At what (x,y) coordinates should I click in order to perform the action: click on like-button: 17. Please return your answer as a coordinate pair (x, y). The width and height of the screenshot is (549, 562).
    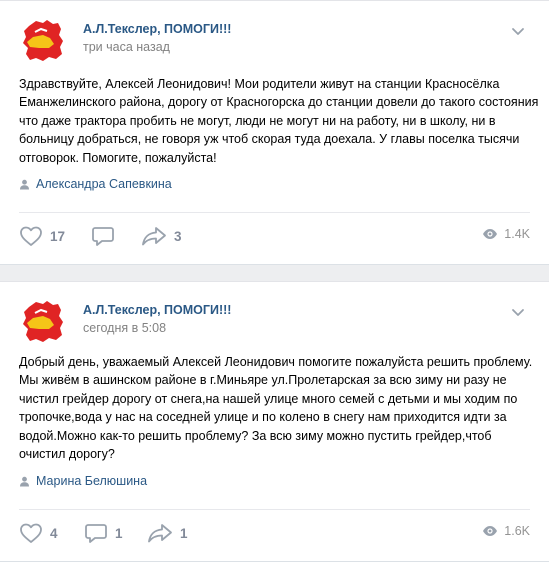
    Looking at the image, I should click on (42, 236).